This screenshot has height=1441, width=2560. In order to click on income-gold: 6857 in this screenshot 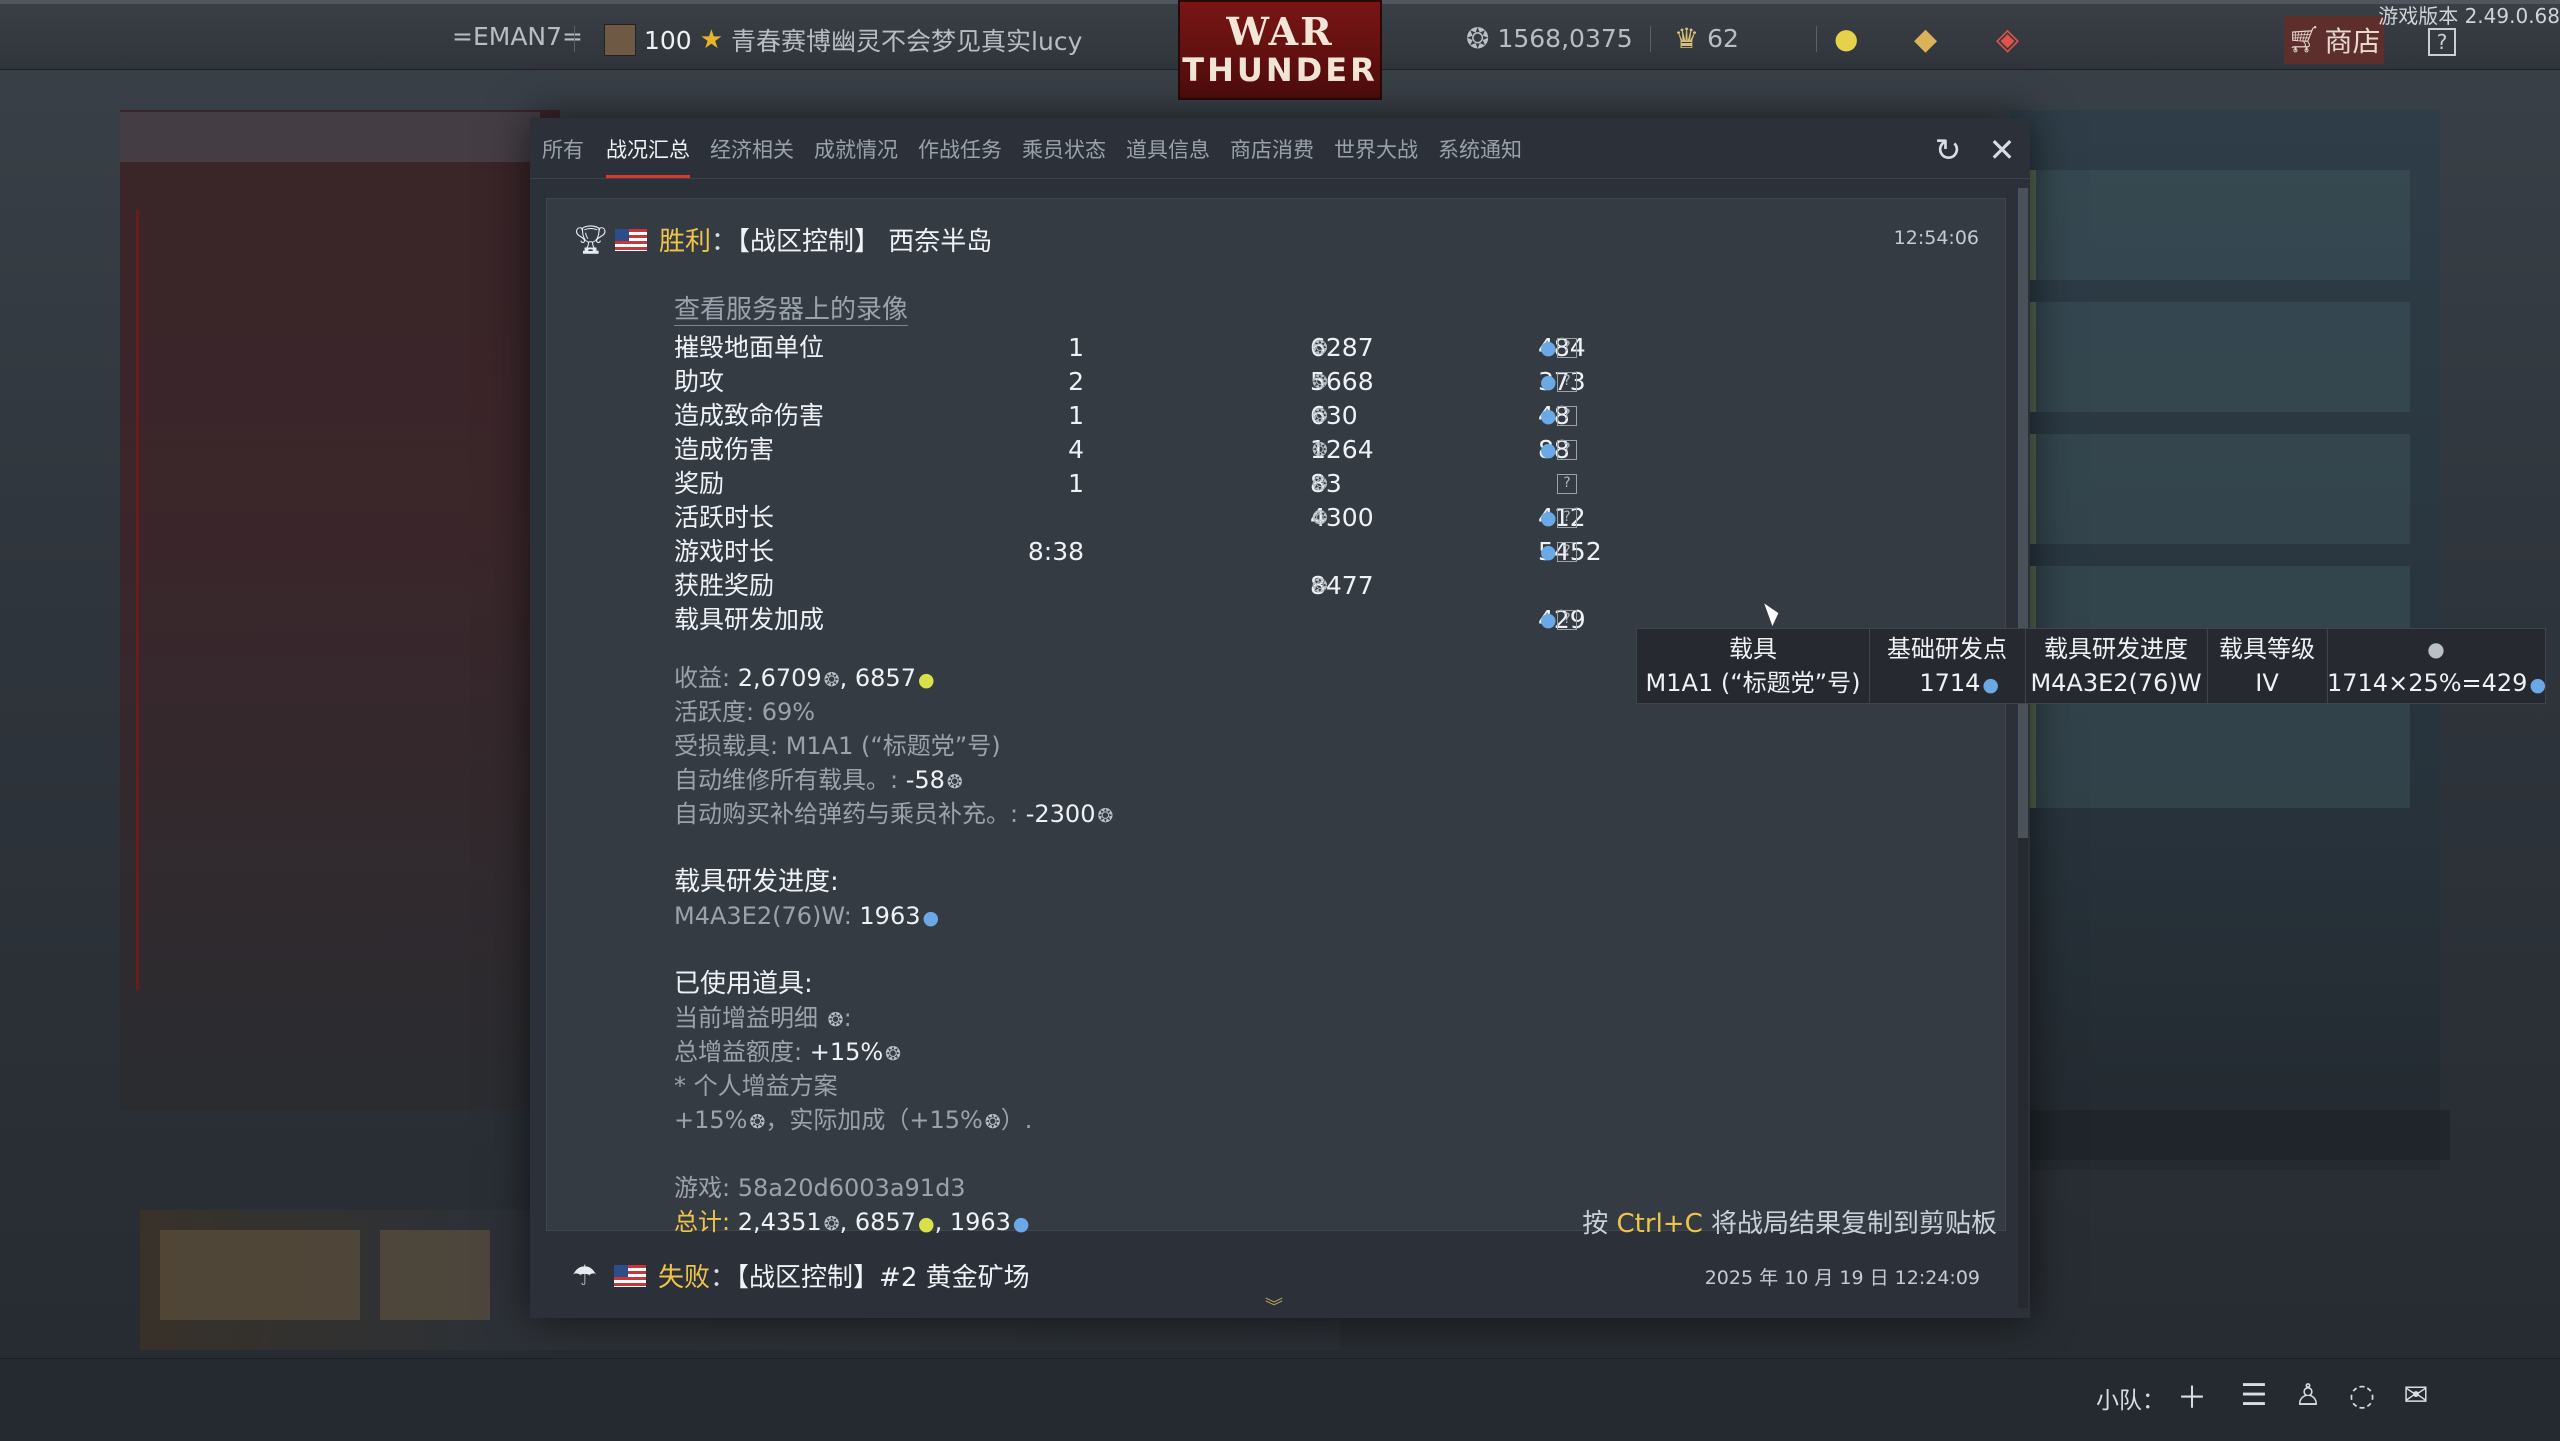, I will do `click(885, 678)`.